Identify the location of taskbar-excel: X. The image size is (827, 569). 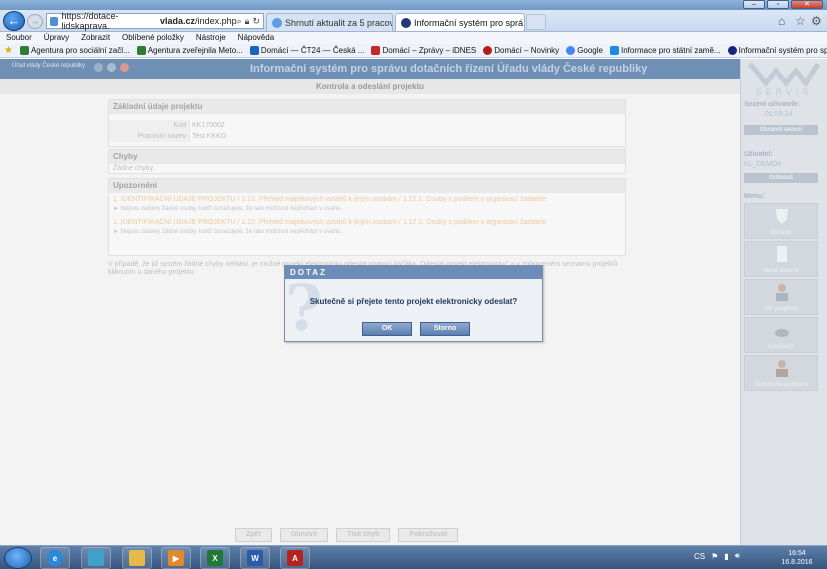
(215, 558).